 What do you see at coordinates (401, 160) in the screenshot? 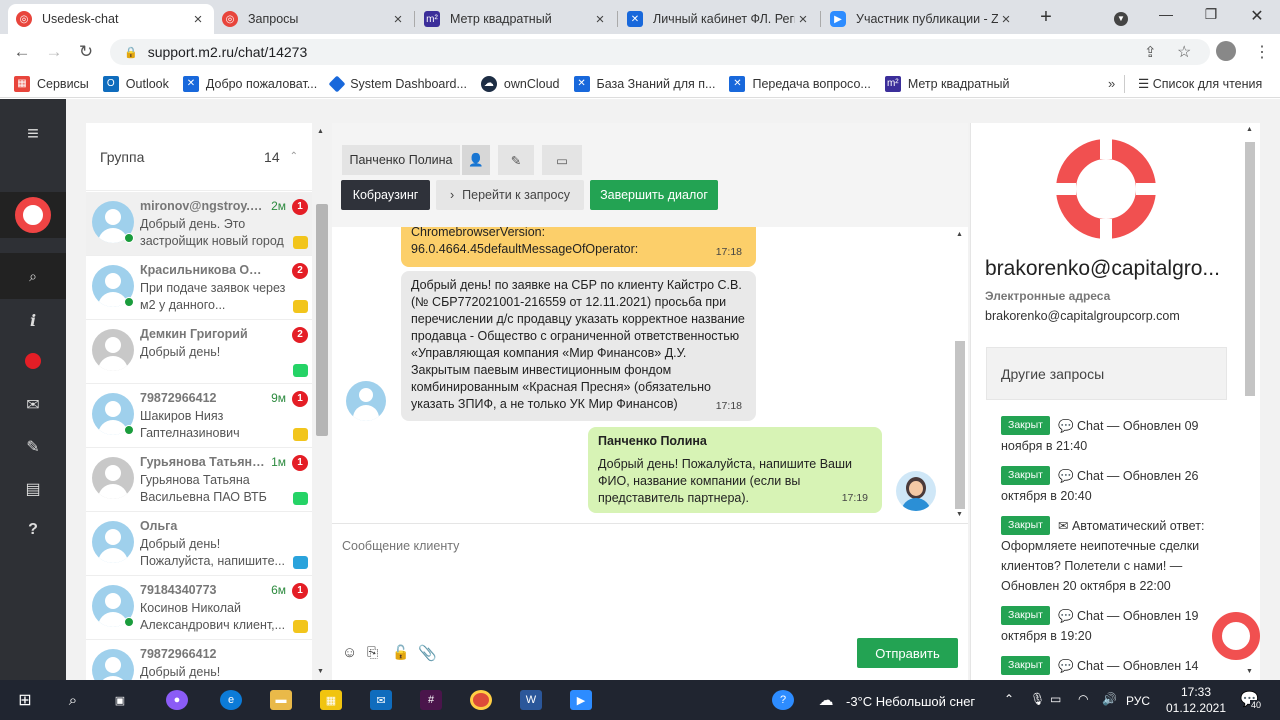
I see `assignee-field: Панченко Полина` at bounding box center [401, 160].